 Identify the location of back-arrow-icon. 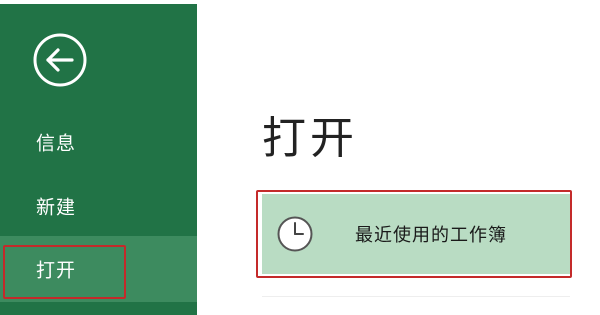
(60, 60).